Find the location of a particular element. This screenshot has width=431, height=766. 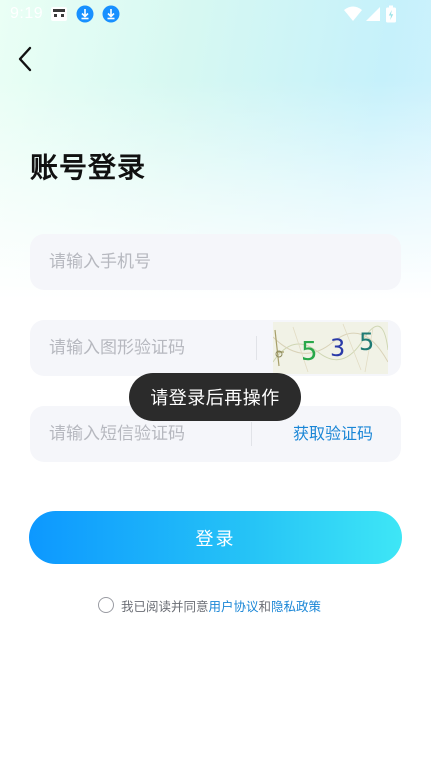

agreement-conjunction: 和 is located at coordinates (265, 606).